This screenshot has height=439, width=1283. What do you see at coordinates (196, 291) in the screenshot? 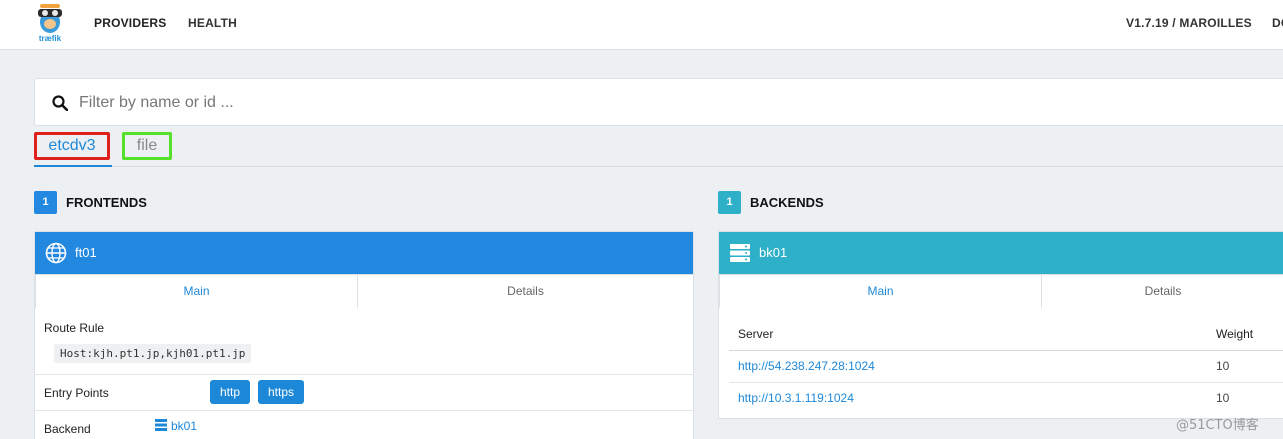
I see `frontend-tab-main: Main` at bounding box center [196, 291].